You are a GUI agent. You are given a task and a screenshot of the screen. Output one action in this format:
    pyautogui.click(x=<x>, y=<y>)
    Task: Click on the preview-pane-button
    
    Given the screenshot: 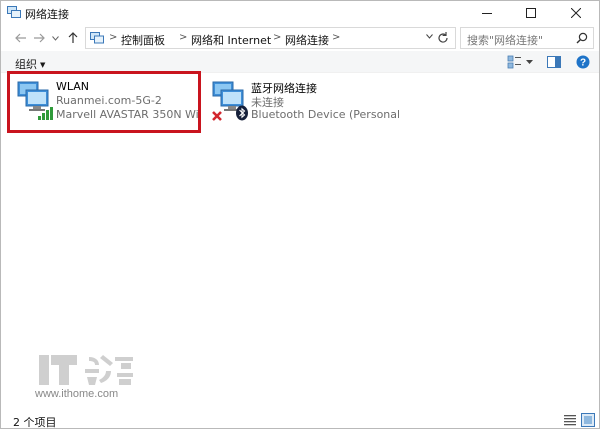 What is the action you would take?
    pyautogui.click(x=554, y=62)
    